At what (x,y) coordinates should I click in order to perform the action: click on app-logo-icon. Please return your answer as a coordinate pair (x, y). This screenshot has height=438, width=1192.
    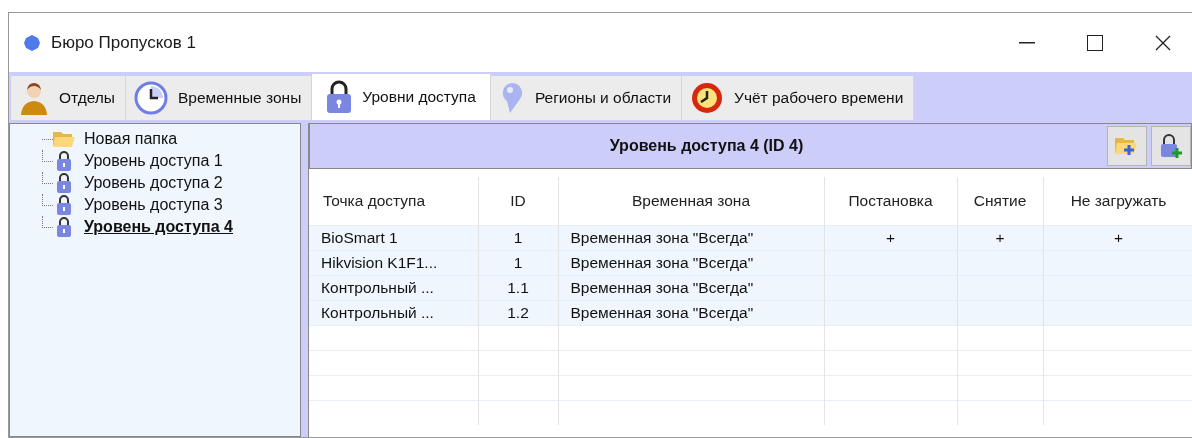
    Looking at the image, I should click on (32, 42).